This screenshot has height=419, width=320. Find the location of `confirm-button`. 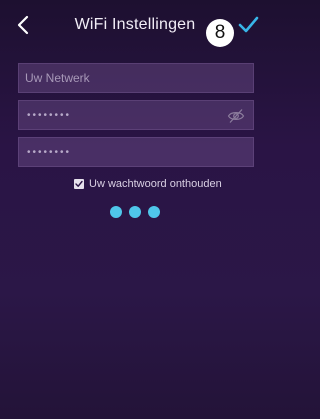

confirm-button is located at coordinates (248, 25).